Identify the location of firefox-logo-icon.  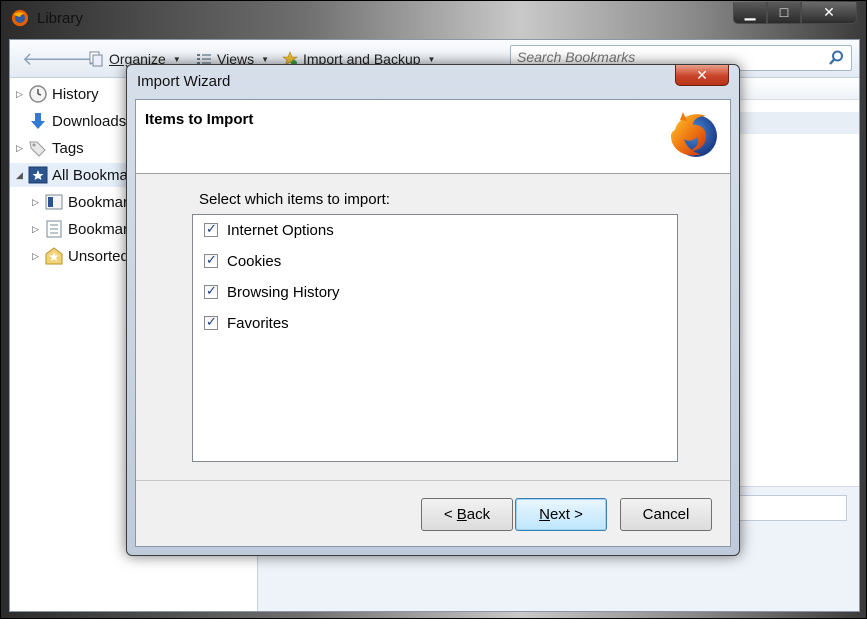
(694, 134).